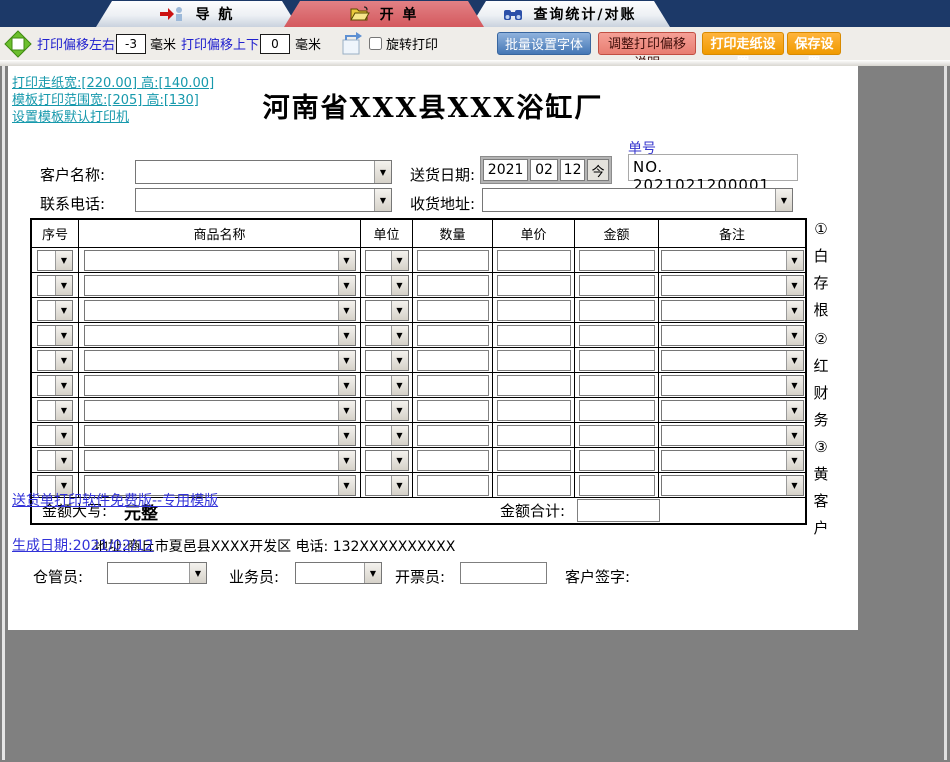 The height and width of the screenshot is (762, 950). Describe the element at coordinates (384, 14) in the screenshot. I see `tab-billing: 开 单` at that location.